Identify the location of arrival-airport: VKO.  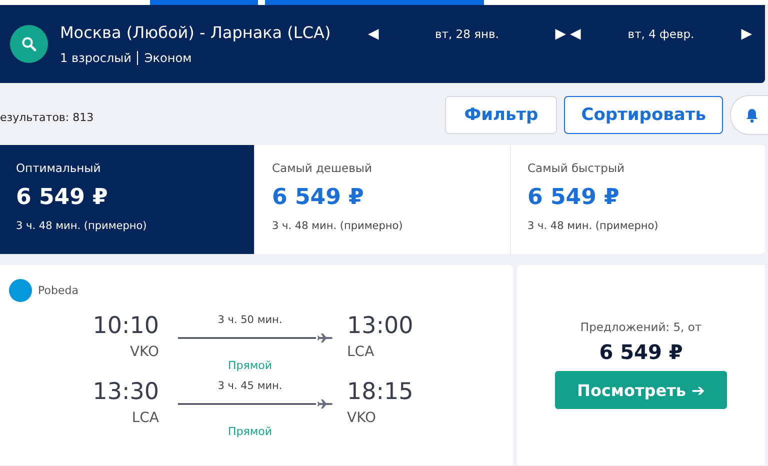
(362, 418).